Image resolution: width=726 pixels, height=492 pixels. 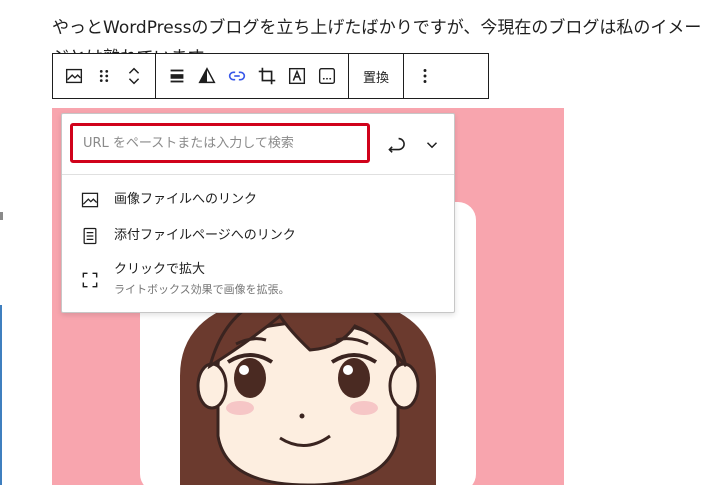 I want to click on link-icon, so click(x=237, y=76).